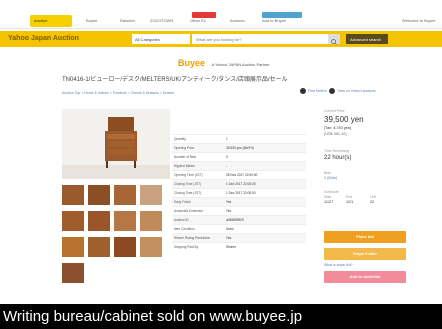  What do you see at coordinates (349, 197) in the screenshot?
I see `schedule-col: End` at bounding box center [349, 197].